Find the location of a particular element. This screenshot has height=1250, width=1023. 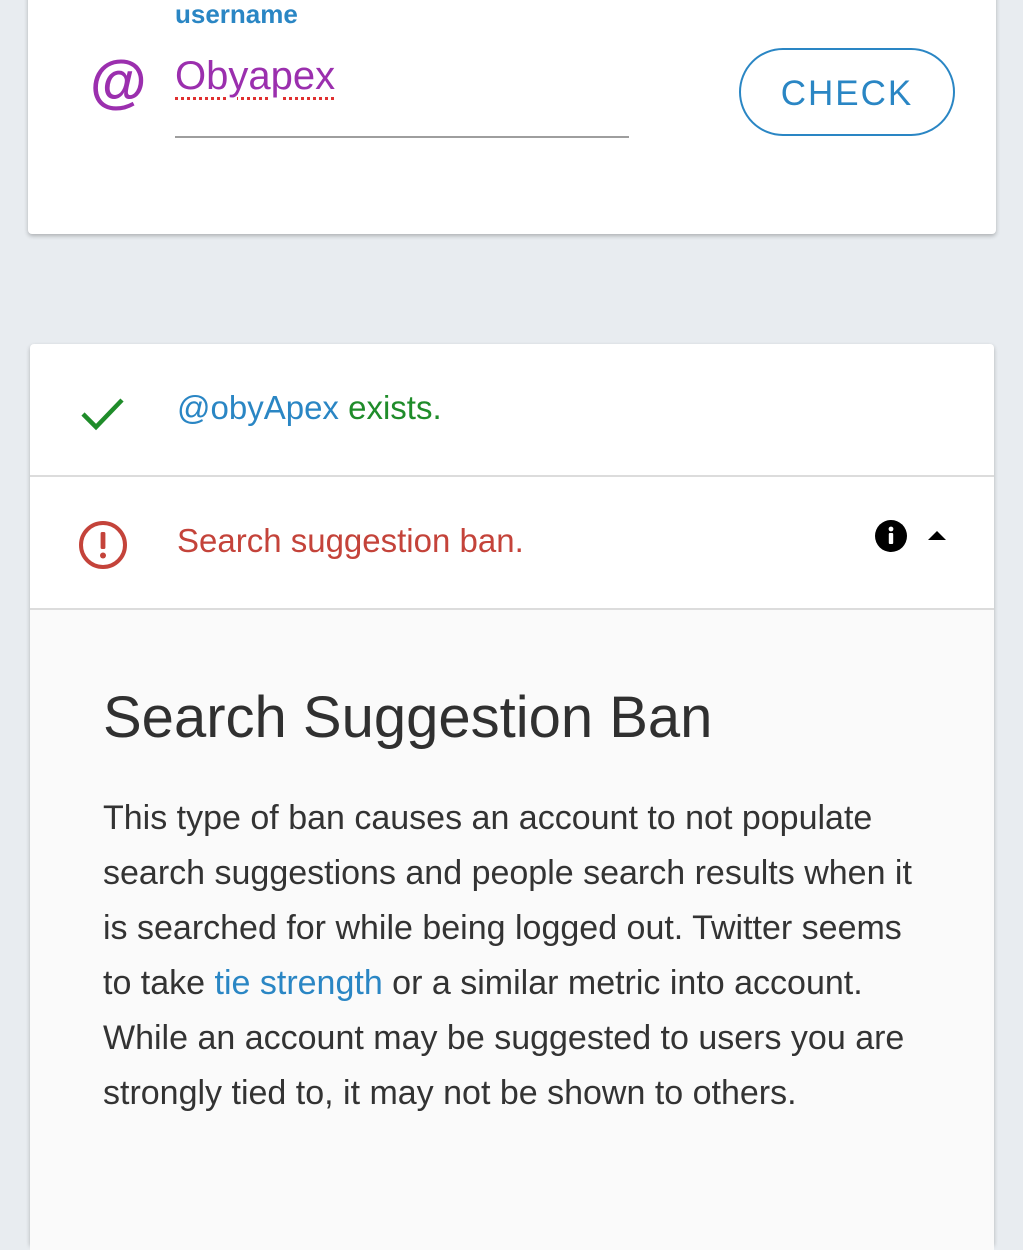

caret-up-icon is located at coordinates (937, 536).